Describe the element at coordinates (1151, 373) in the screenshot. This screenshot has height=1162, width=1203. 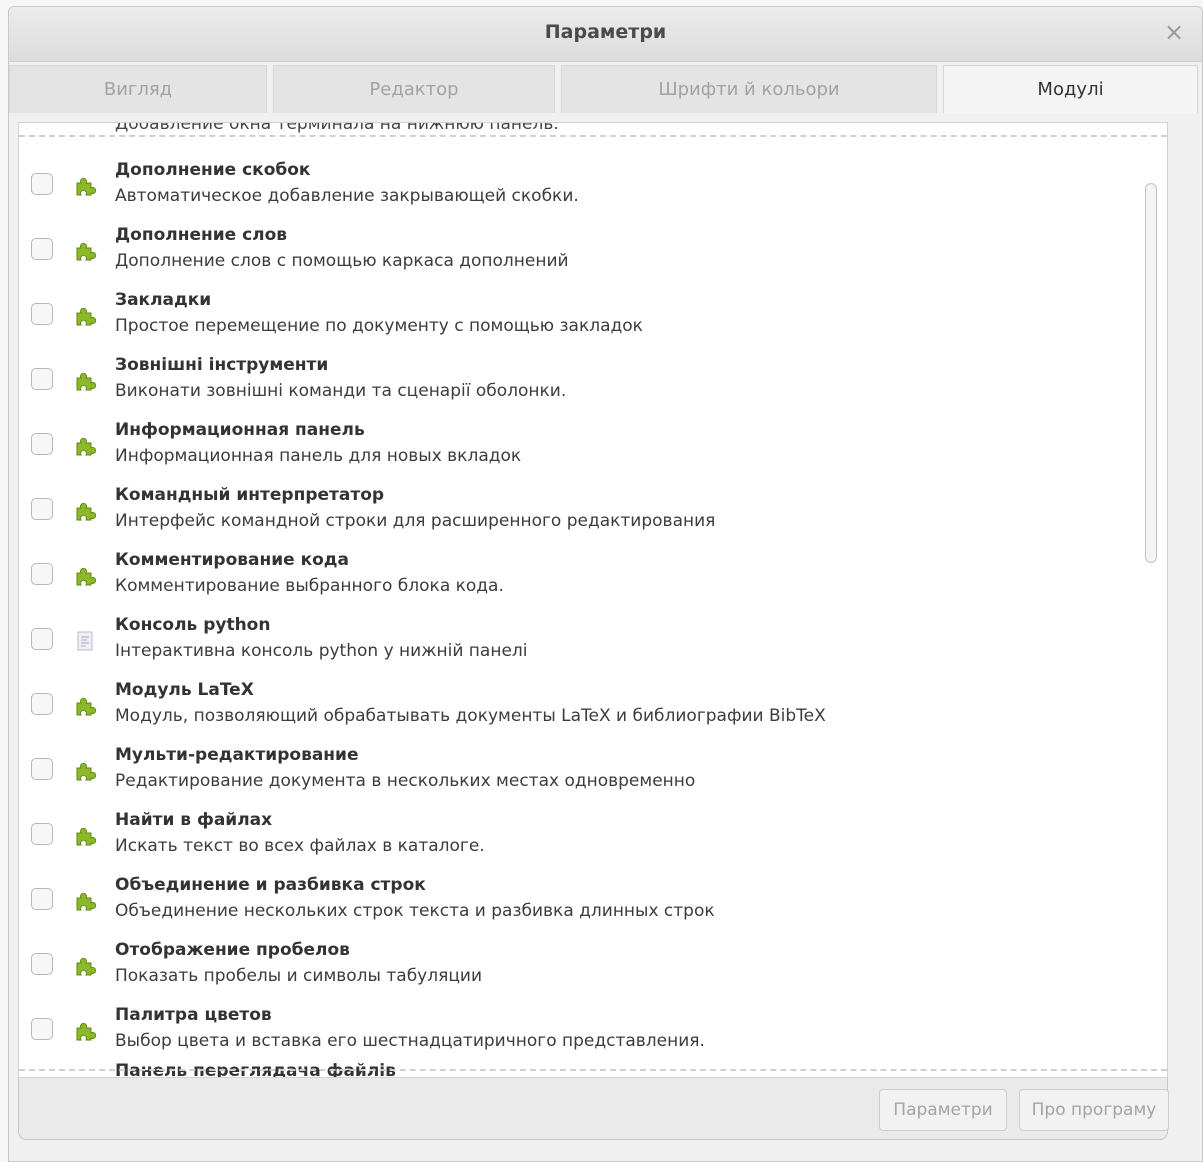
I see `vertical-scrollbar` at that location.